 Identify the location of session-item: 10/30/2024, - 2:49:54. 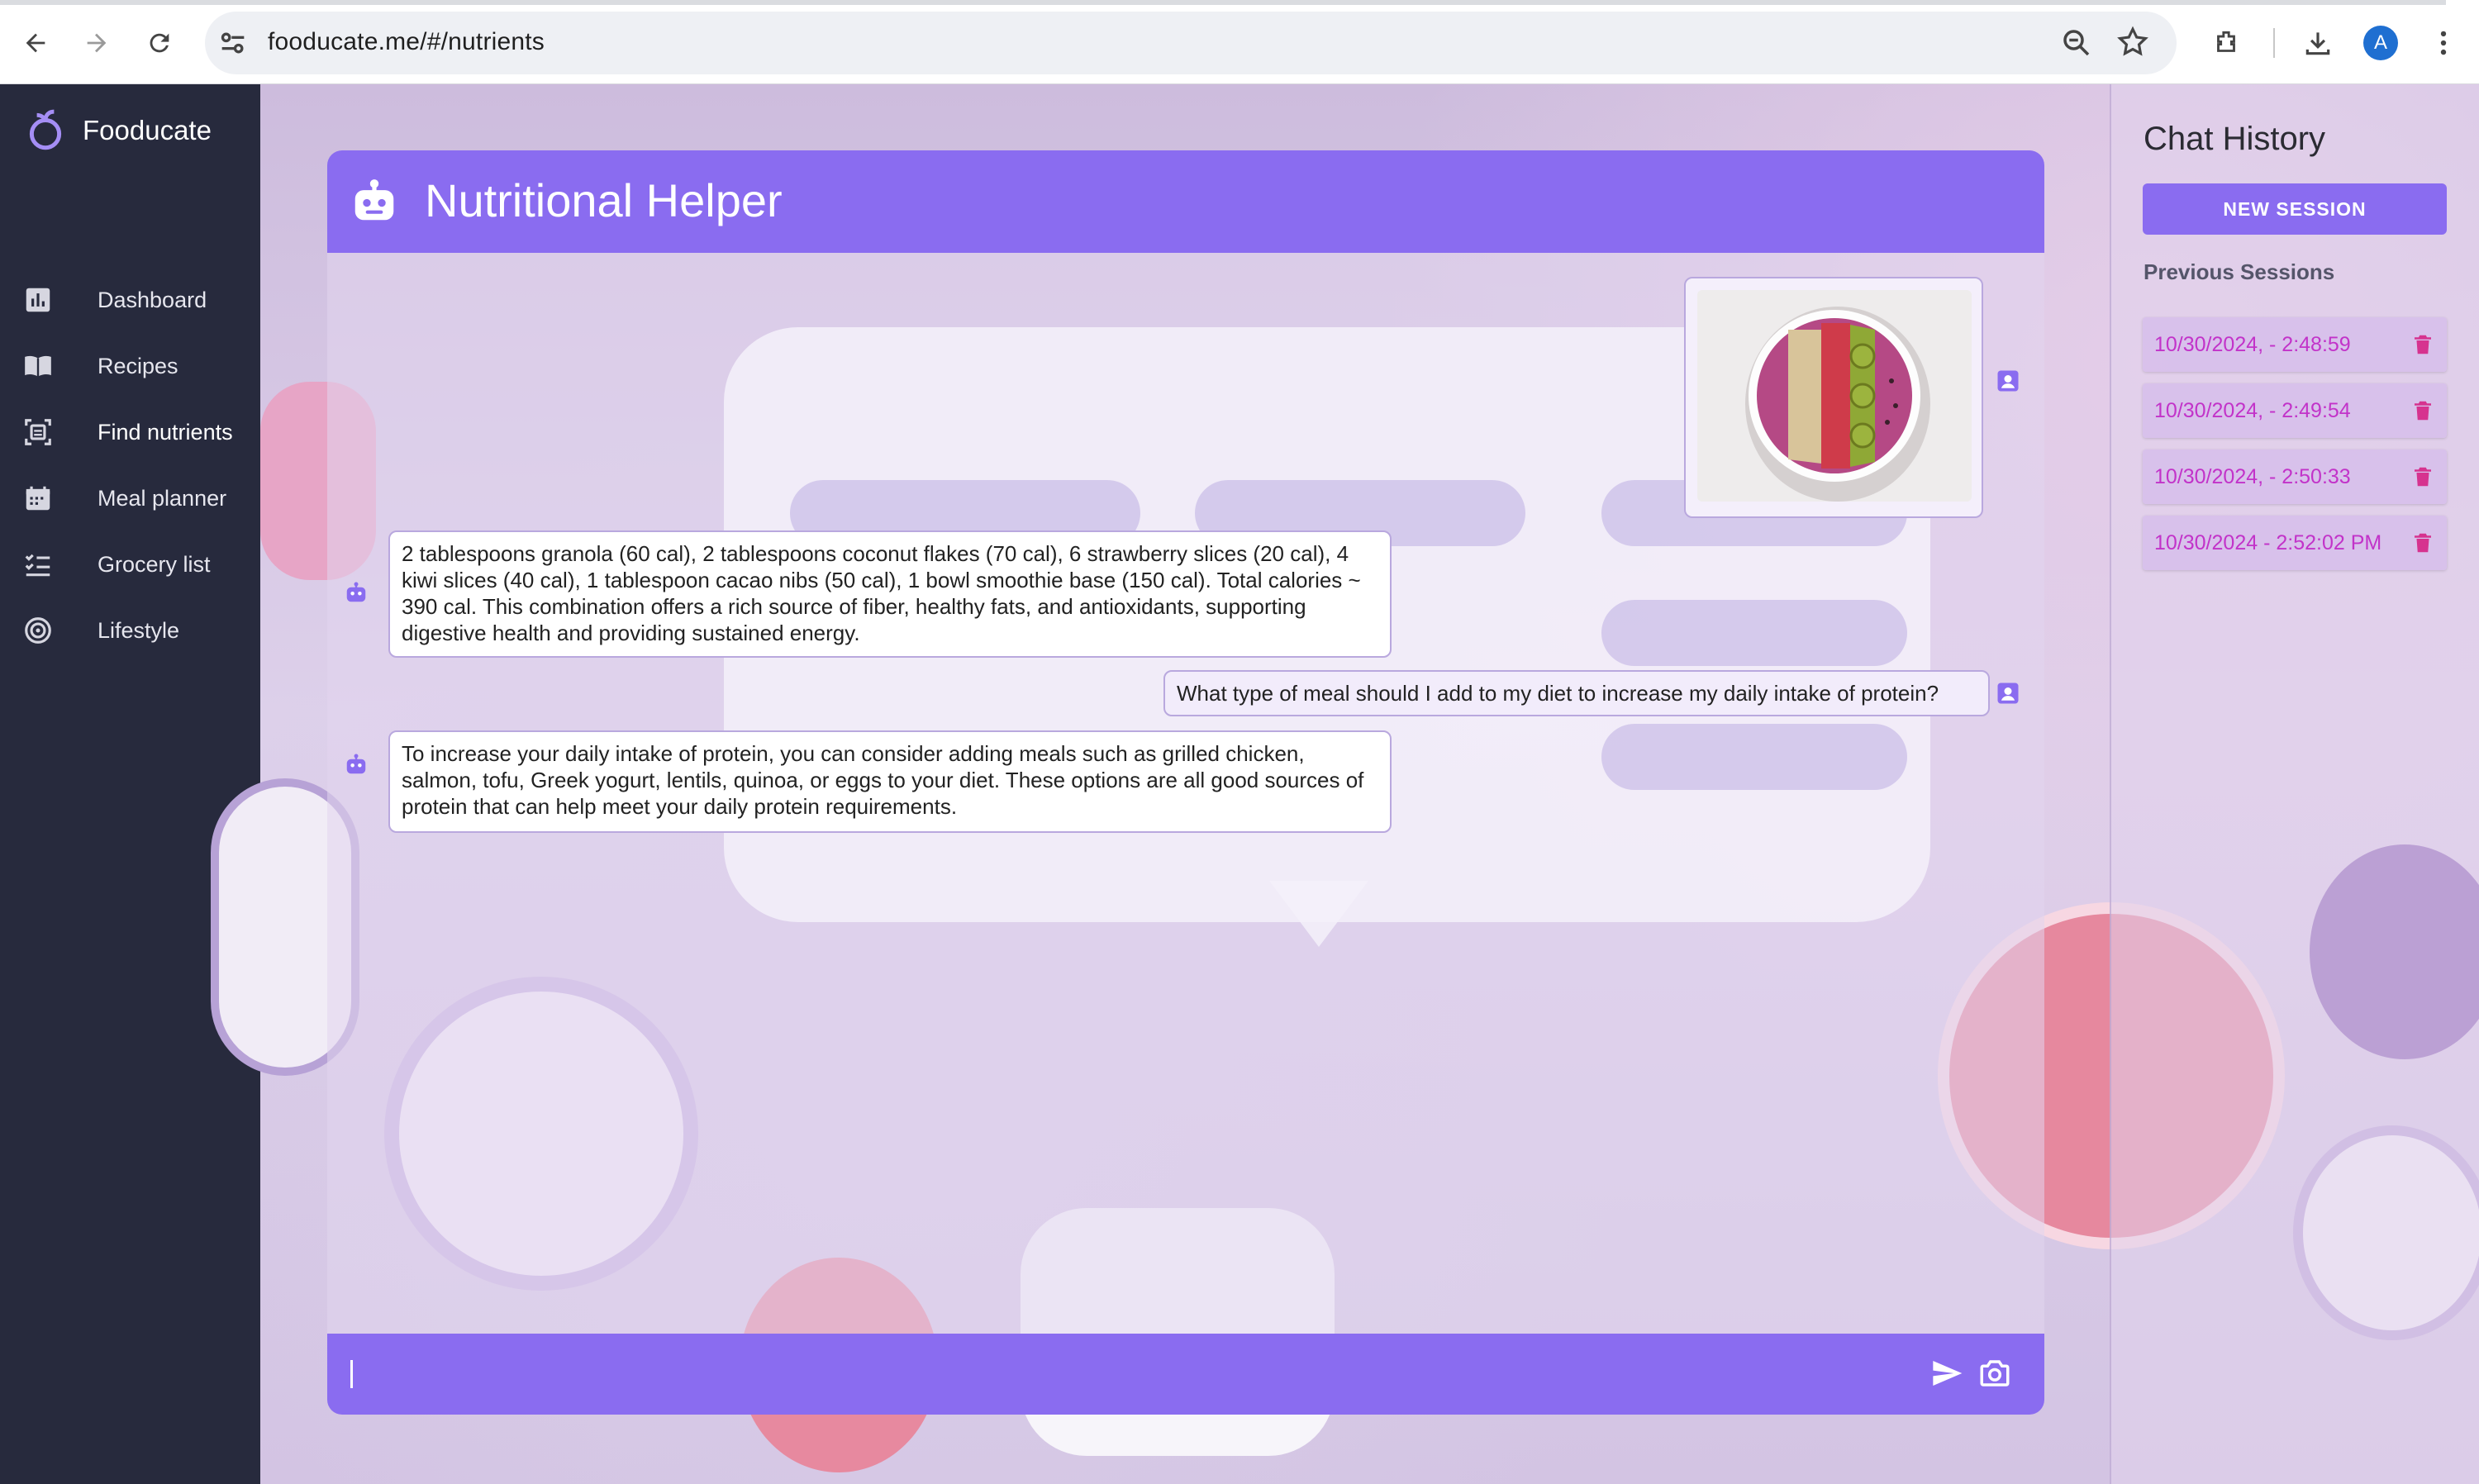
(2295, 410).